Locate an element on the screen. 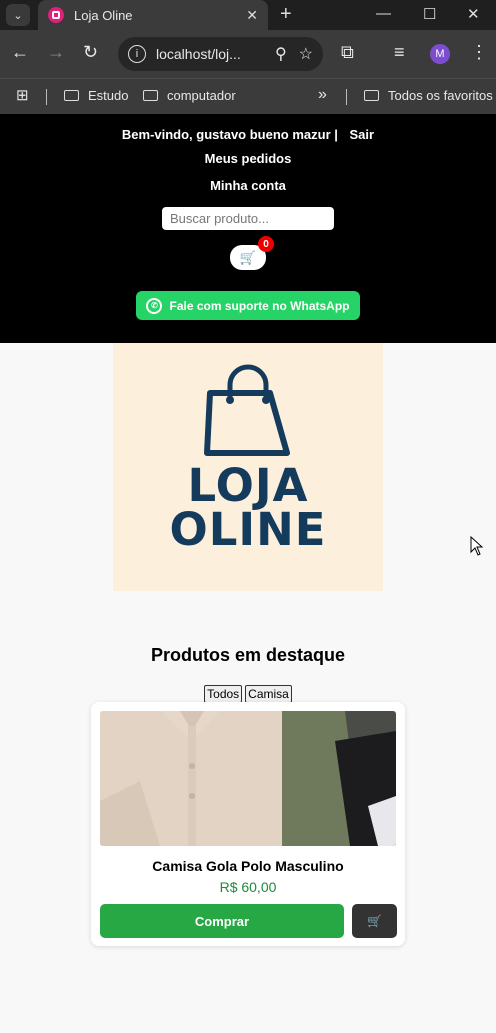 Image resolution: width=496 pixels, height=1033 pixels. tab-title: Loja Oline is located at coordinates (103, 15).